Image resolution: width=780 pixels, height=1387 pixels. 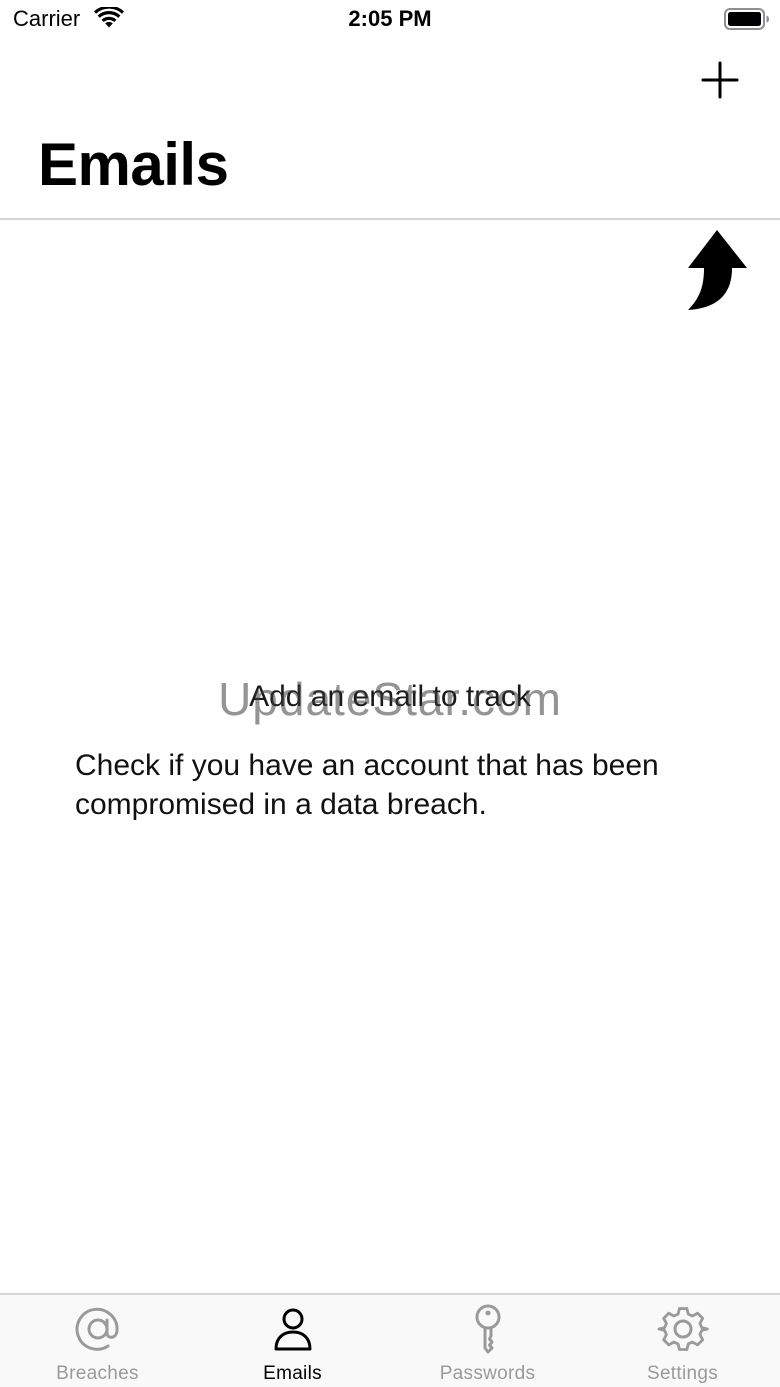 What do you see at coordinates (390, 219) in the screenshot?
I see `header-divider` at bounding box center [390, 219].